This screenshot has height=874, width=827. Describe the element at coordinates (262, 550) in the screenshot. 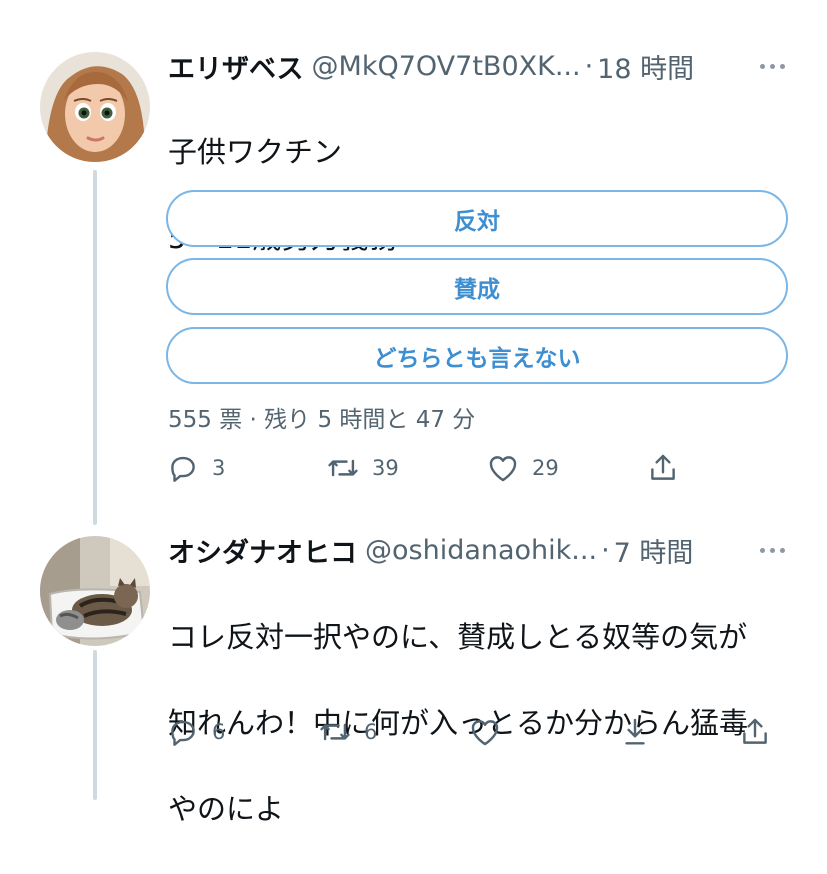

I see `display-name: オシダナオヒコ` at that location.